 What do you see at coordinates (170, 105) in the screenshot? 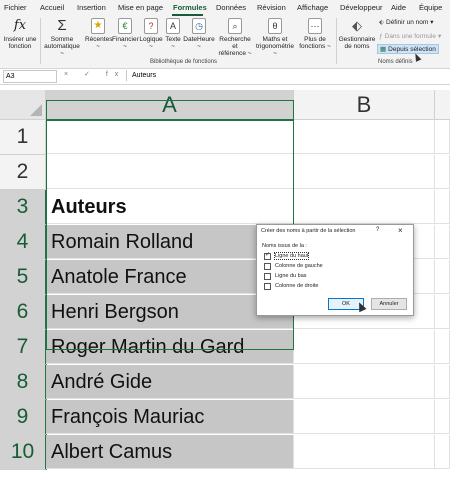
I see `column-header-a: A` at bounding box center [170, 105].